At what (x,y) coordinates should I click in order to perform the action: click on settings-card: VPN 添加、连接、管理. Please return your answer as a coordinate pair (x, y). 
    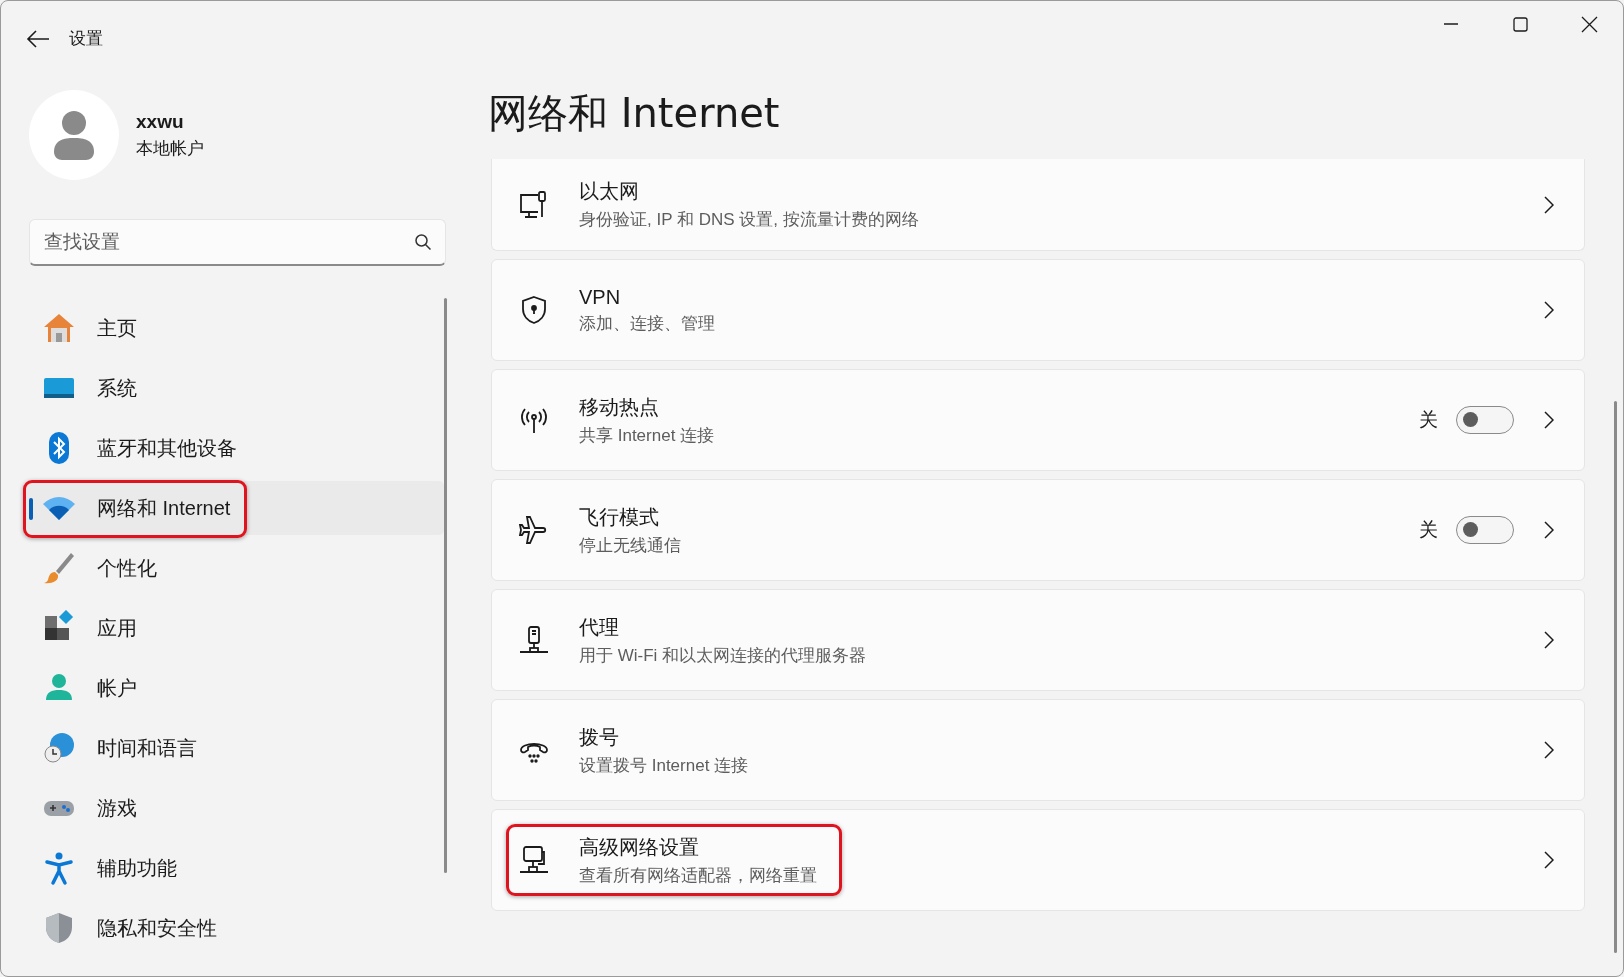
    Looking at the image, I should click on (1038, 310).